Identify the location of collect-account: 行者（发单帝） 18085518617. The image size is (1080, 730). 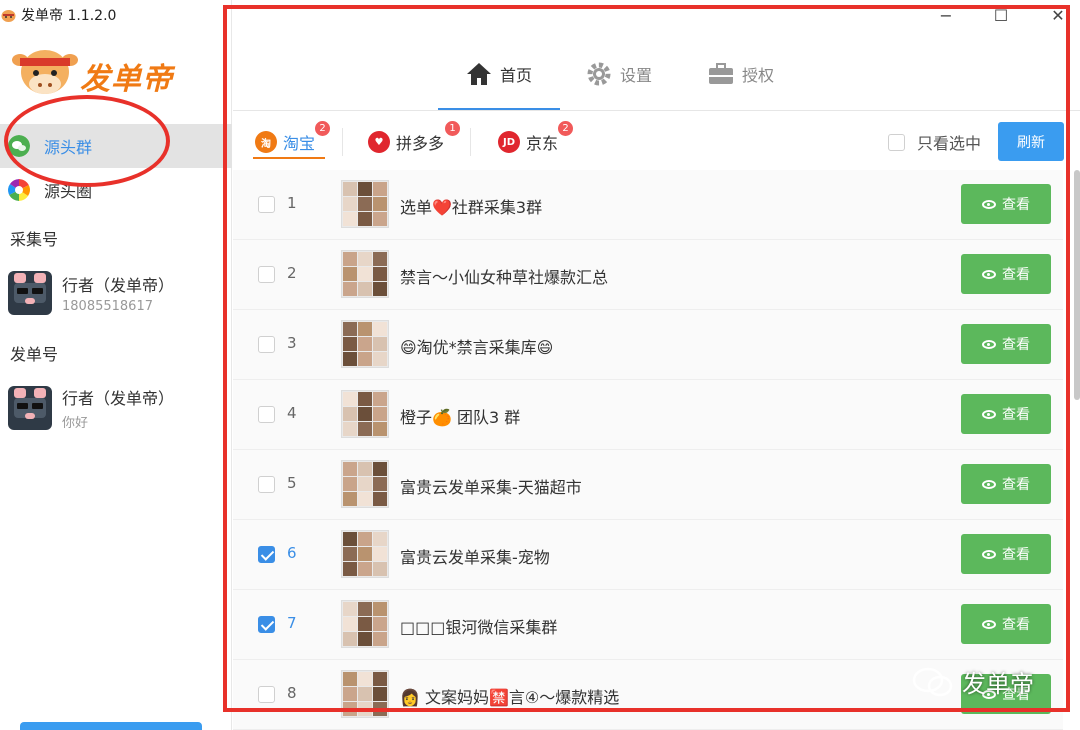
(118, 293).